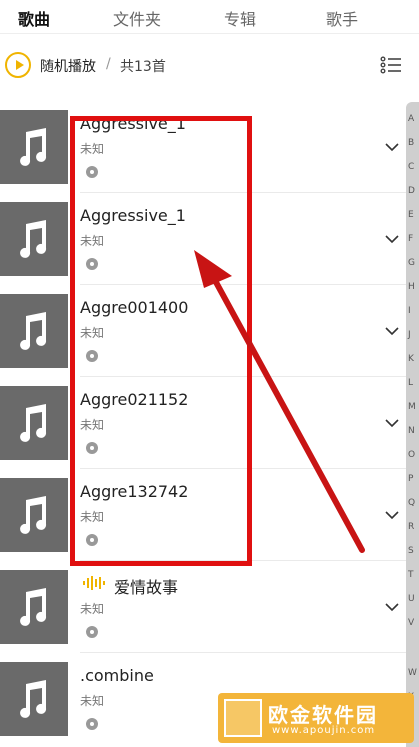  Describe the element at coordinates (243, 718) in the screenshot. I see `watermark-logo` at that location.